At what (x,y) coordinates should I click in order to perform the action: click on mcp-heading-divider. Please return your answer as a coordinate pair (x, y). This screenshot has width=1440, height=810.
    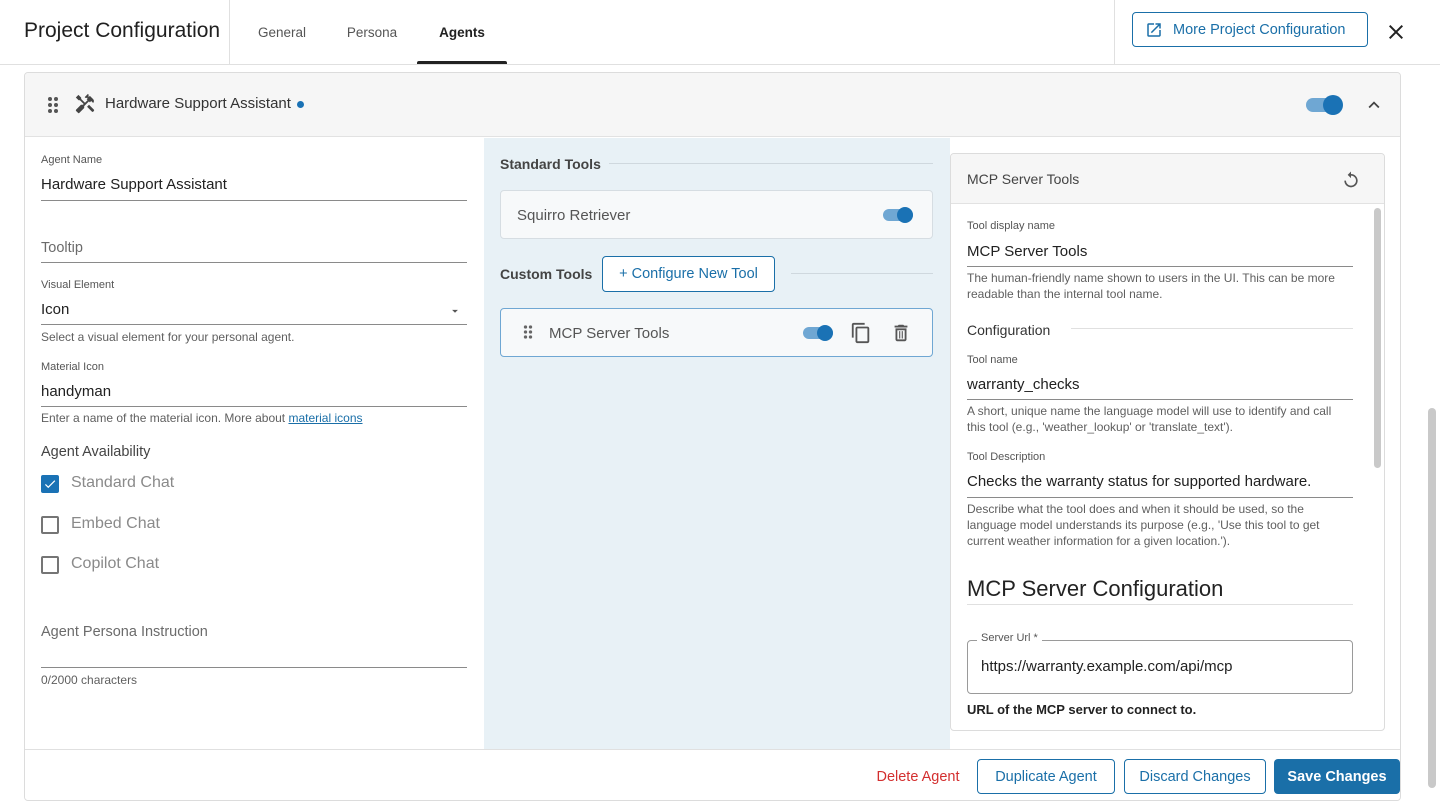
    Looking at the image, I should click on (1160, 604).